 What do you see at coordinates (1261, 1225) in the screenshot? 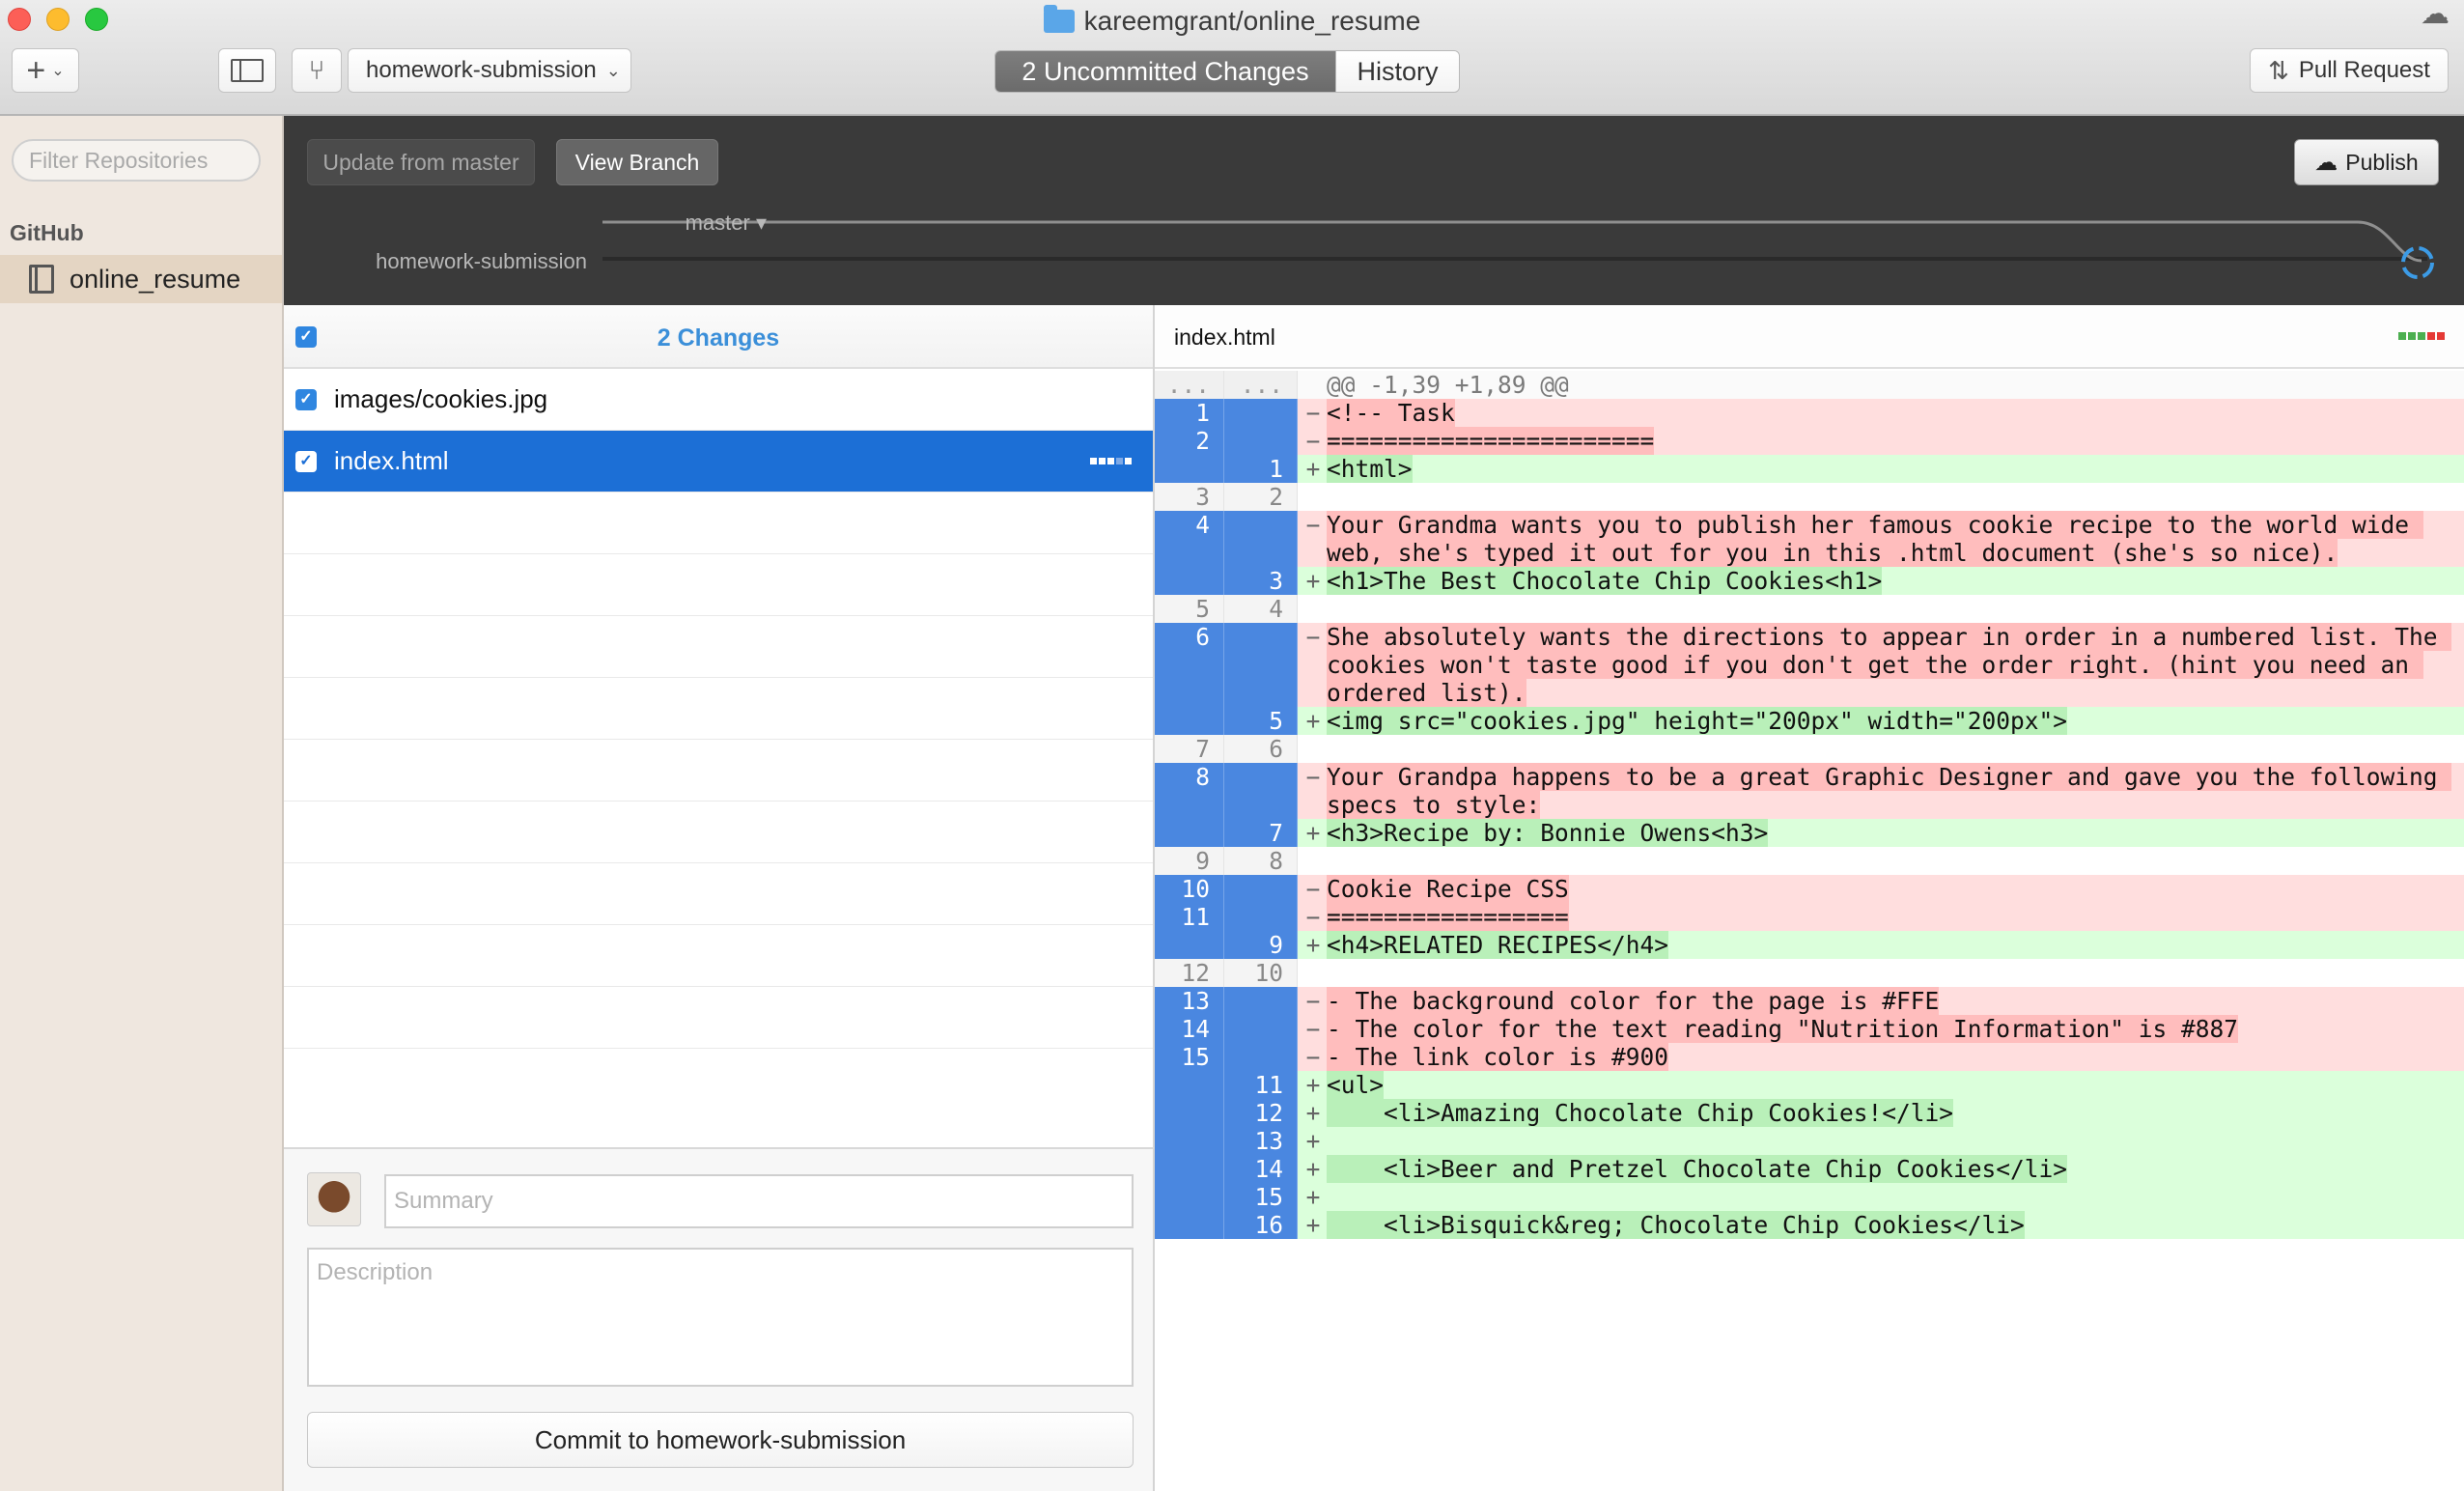
I see `new-line-number: 16` at bounding box center [1261, 1225].